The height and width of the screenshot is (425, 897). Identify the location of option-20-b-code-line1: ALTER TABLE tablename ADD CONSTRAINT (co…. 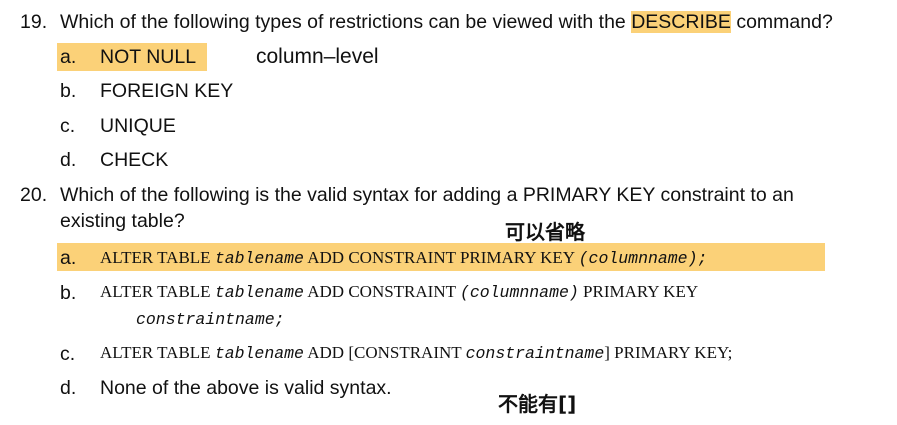
(399, 292).